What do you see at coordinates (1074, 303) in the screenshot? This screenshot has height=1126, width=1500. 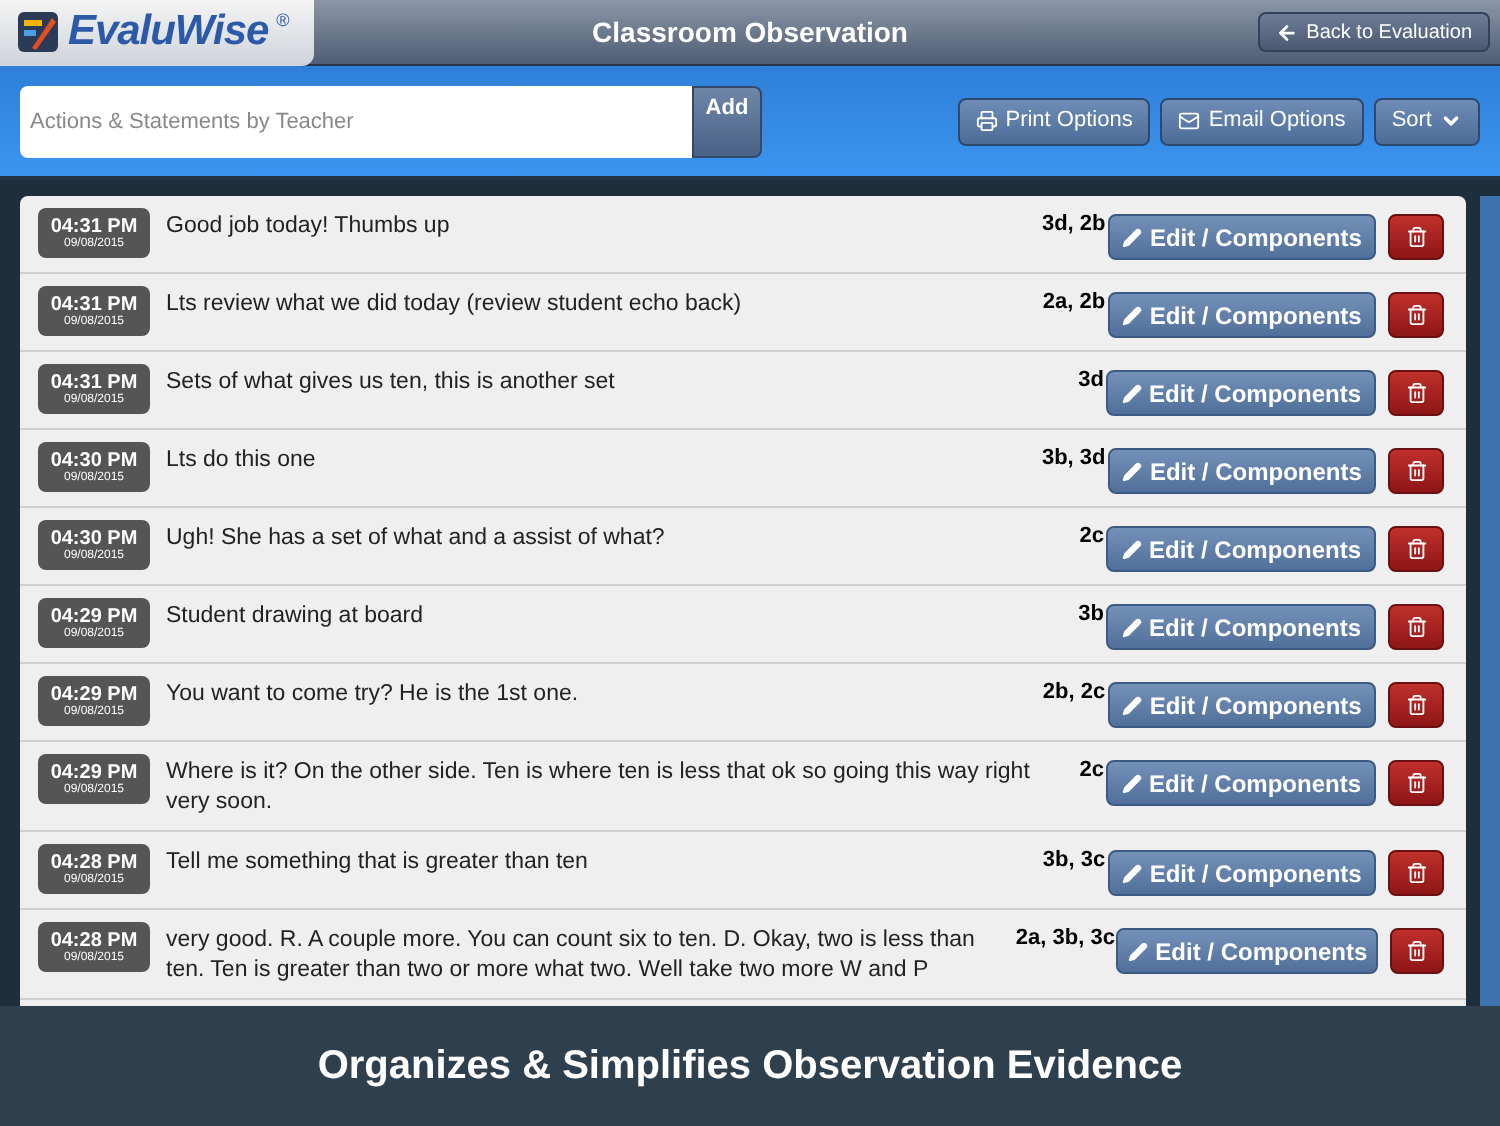 I see `components-text: 2a, 2b` at bounding box center [1074, 303].